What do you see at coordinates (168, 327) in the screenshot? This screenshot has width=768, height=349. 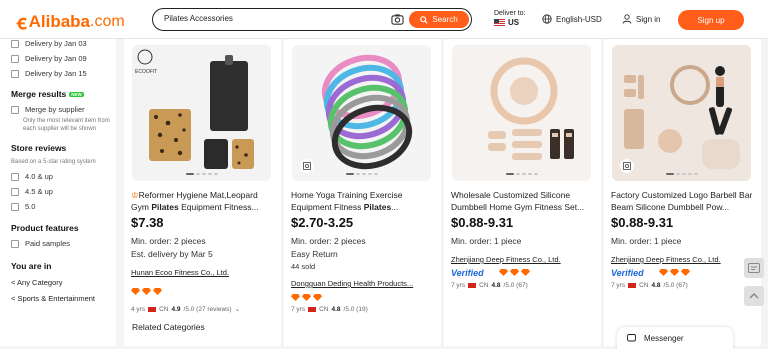 I see `related-categories-heading: Related Categories` at bounding box center [168, 327].